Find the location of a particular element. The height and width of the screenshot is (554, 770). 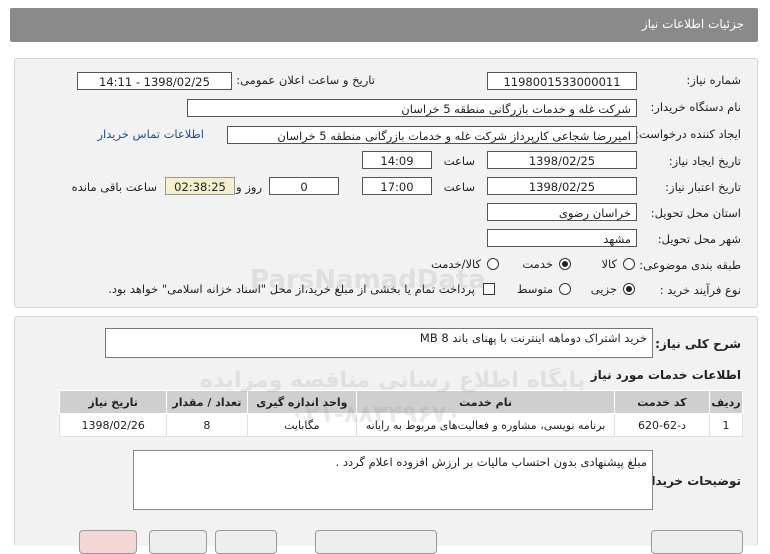

col-service-name: نام خدمت is located at coordinates (485, 402).